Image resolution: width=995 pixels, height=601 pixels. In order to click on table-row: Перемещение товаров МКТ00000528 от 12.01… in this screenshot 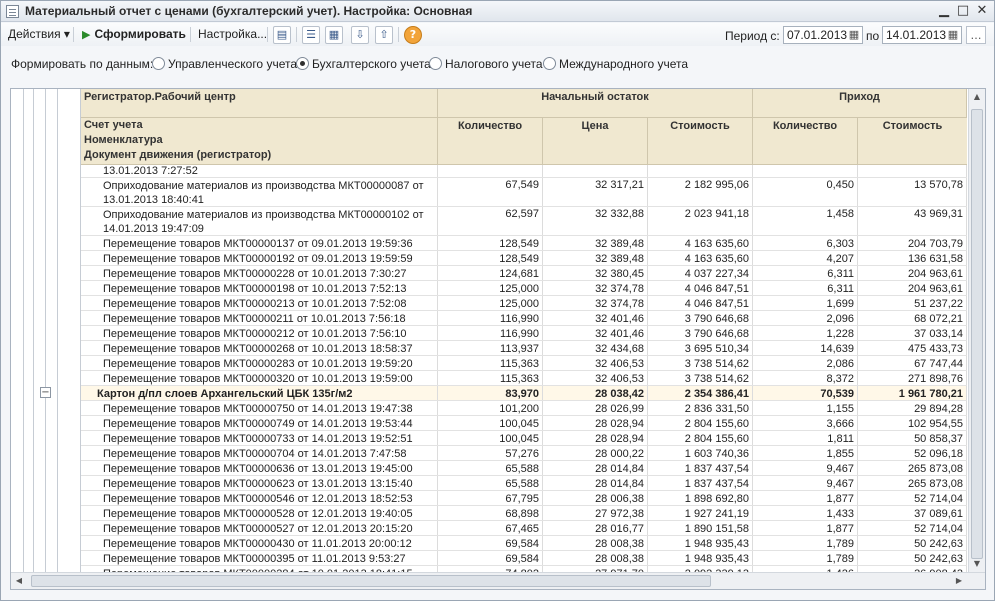, I will do `click(524, 513)`.